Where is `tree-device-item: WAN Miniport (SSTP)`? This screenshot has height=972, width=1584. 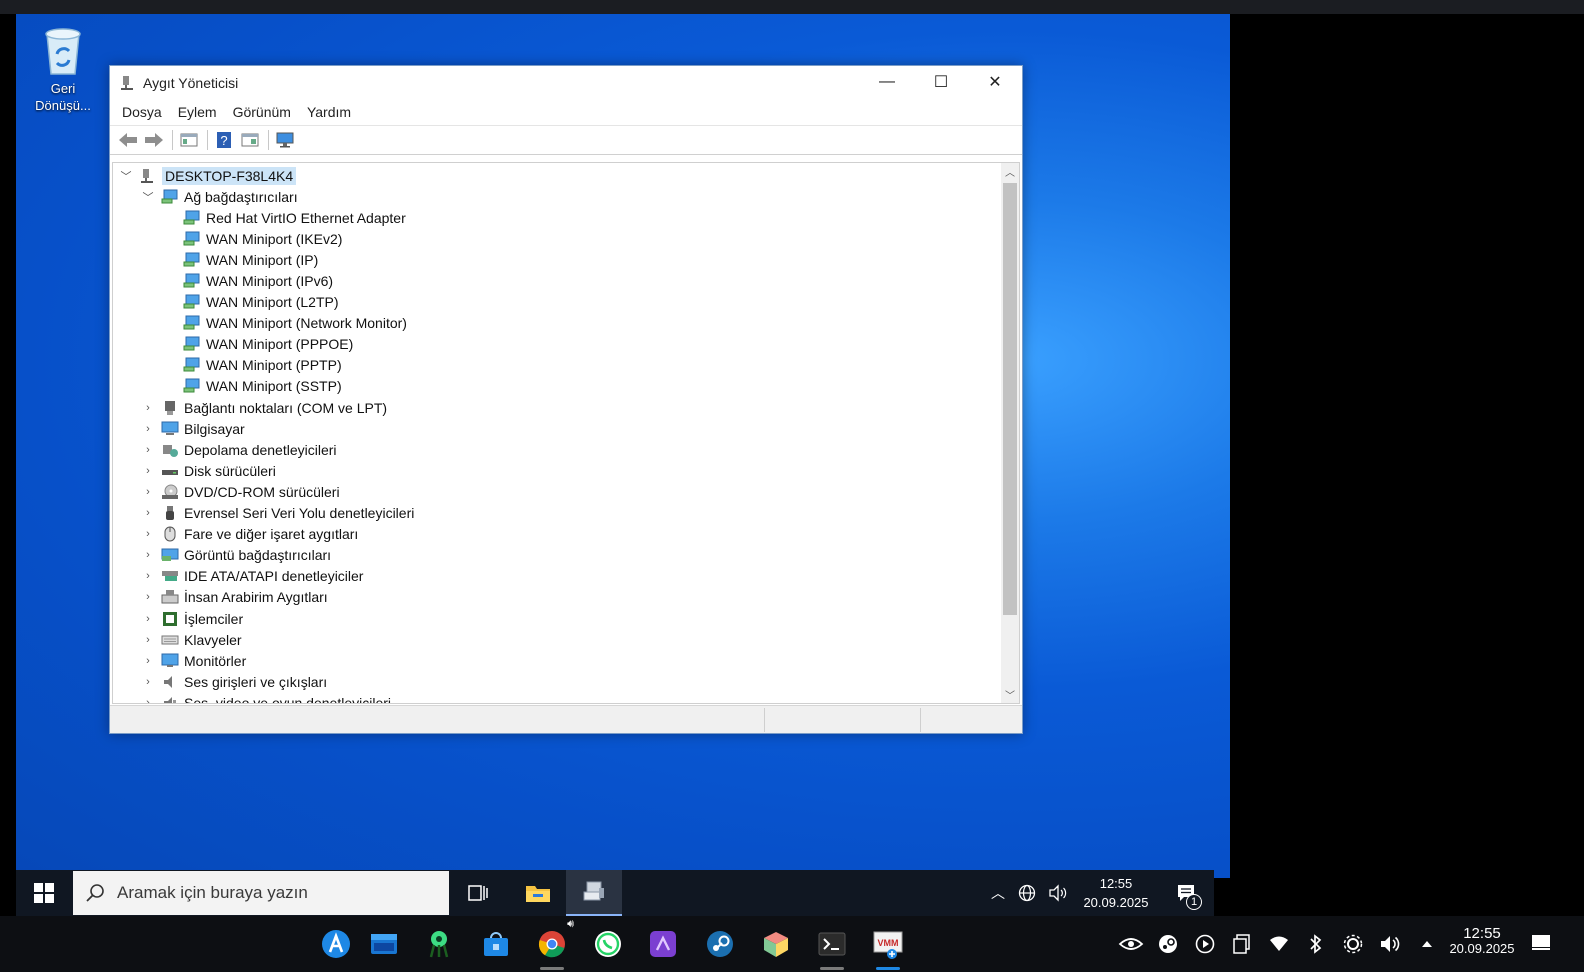
tree-device-item: WAN Miniport (SSTP) is located at coordinates (557, 386).